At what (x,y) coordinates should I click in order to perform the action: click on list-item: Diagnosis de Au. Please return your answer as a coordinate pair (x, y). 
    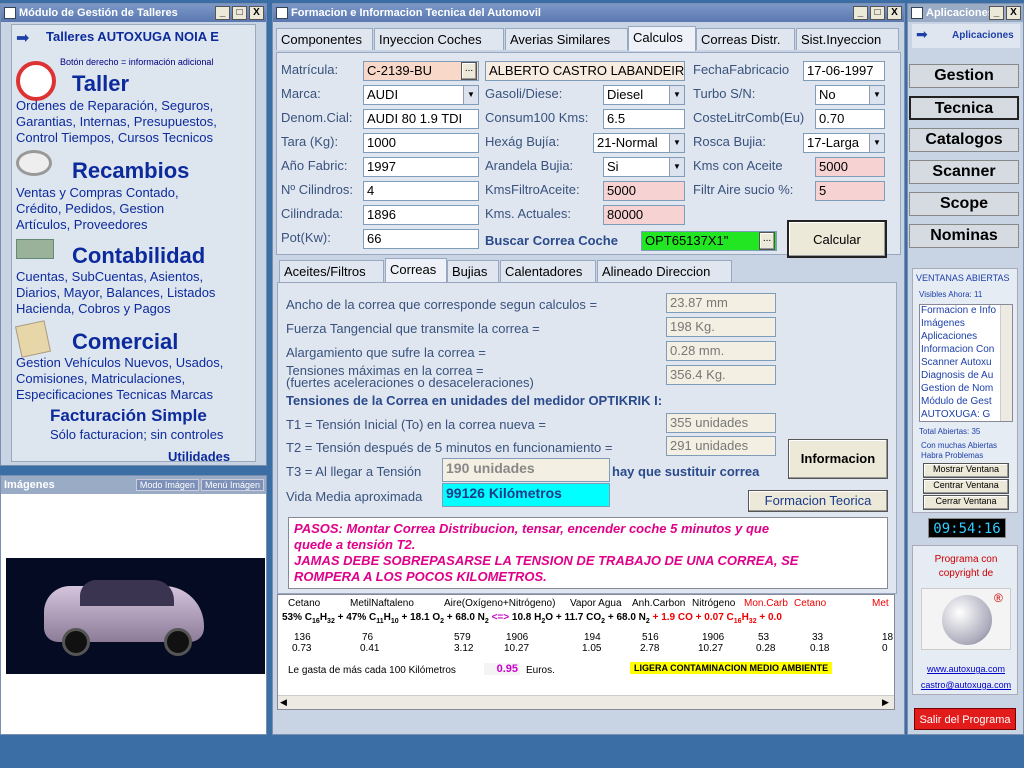
    Looking at the image, I should click on (966, 376).